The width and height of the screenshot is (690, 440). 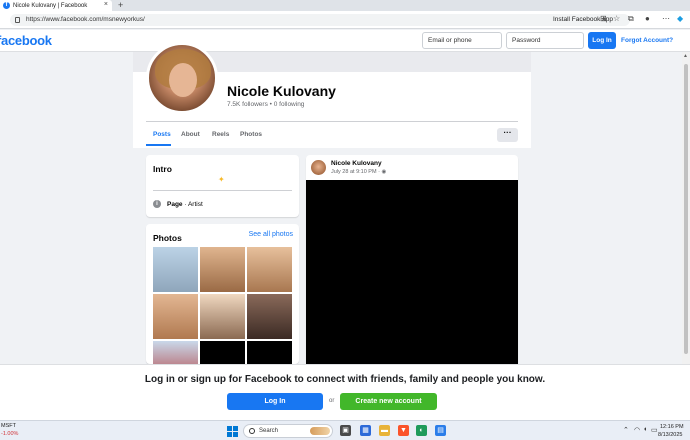 What do you see at coordinates (384, 430) in the screenshot?
I see `file-explorer-icon: ▬` at bounding box center [384, 430].